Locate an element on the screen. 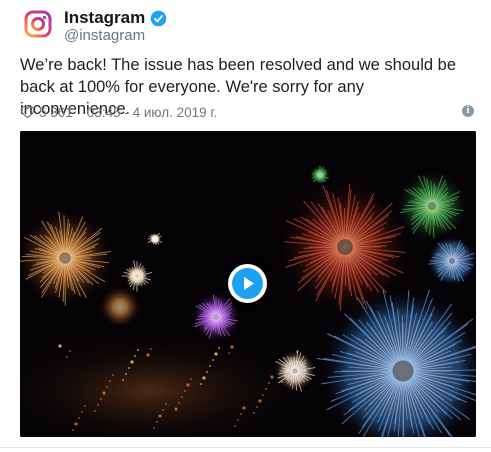 This screenshot has height=452, width=491. heart-icon is located at coordinates (27, 112).